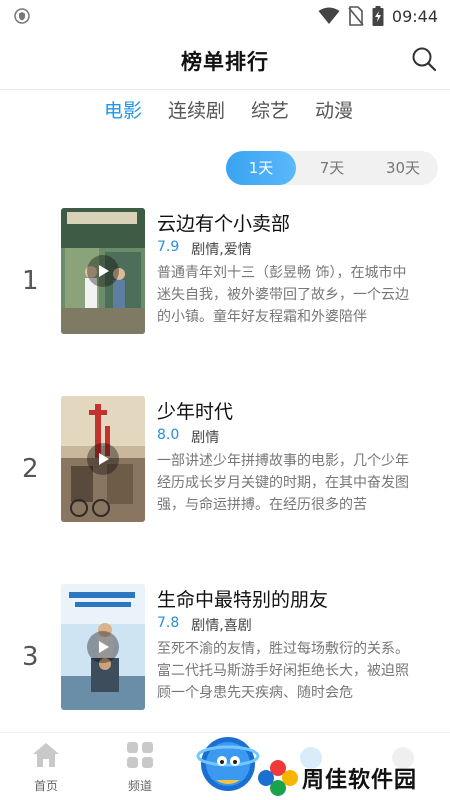 The image size is (450, 800). I want to click on no-sim-icon, so click(356, 16).